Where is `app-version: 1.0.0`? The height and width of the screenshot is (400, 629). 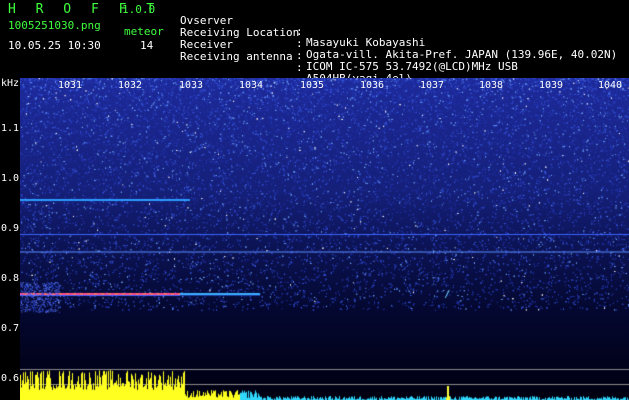 app-version: 1.0.0 is located at coordinates (139, 9).